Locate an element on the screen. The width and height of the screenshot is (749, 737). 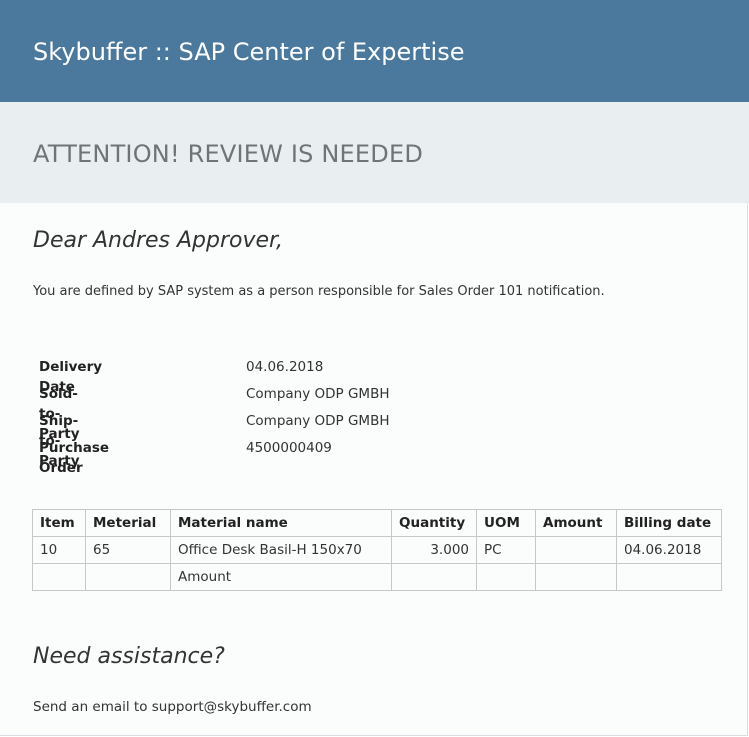
column-header-quantity: Quantity is located at coordinates (434, 523).